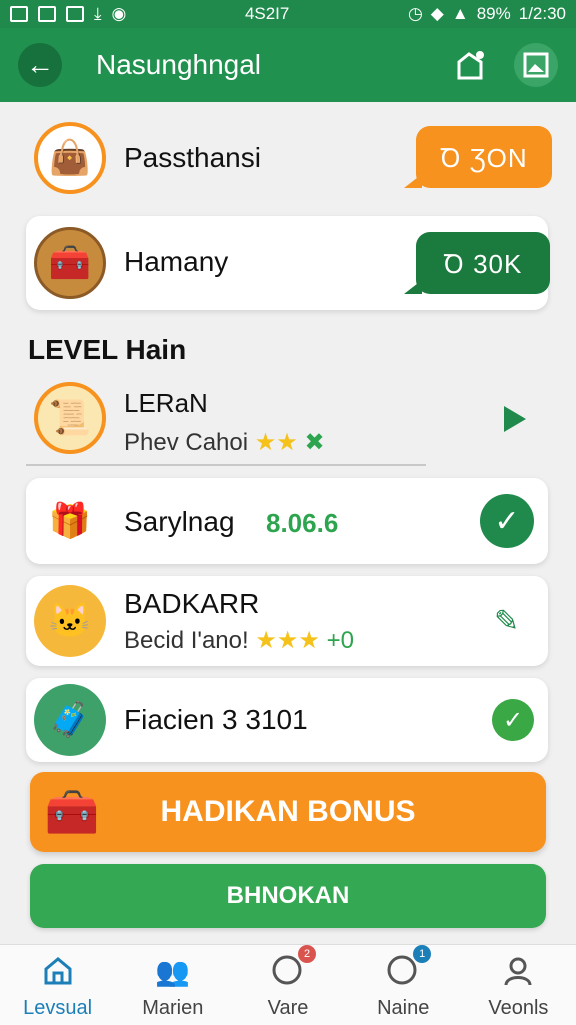 The height and width of the screenshot is (1025, 576). I want to click on level-title: LERaN, so click(166, 403).